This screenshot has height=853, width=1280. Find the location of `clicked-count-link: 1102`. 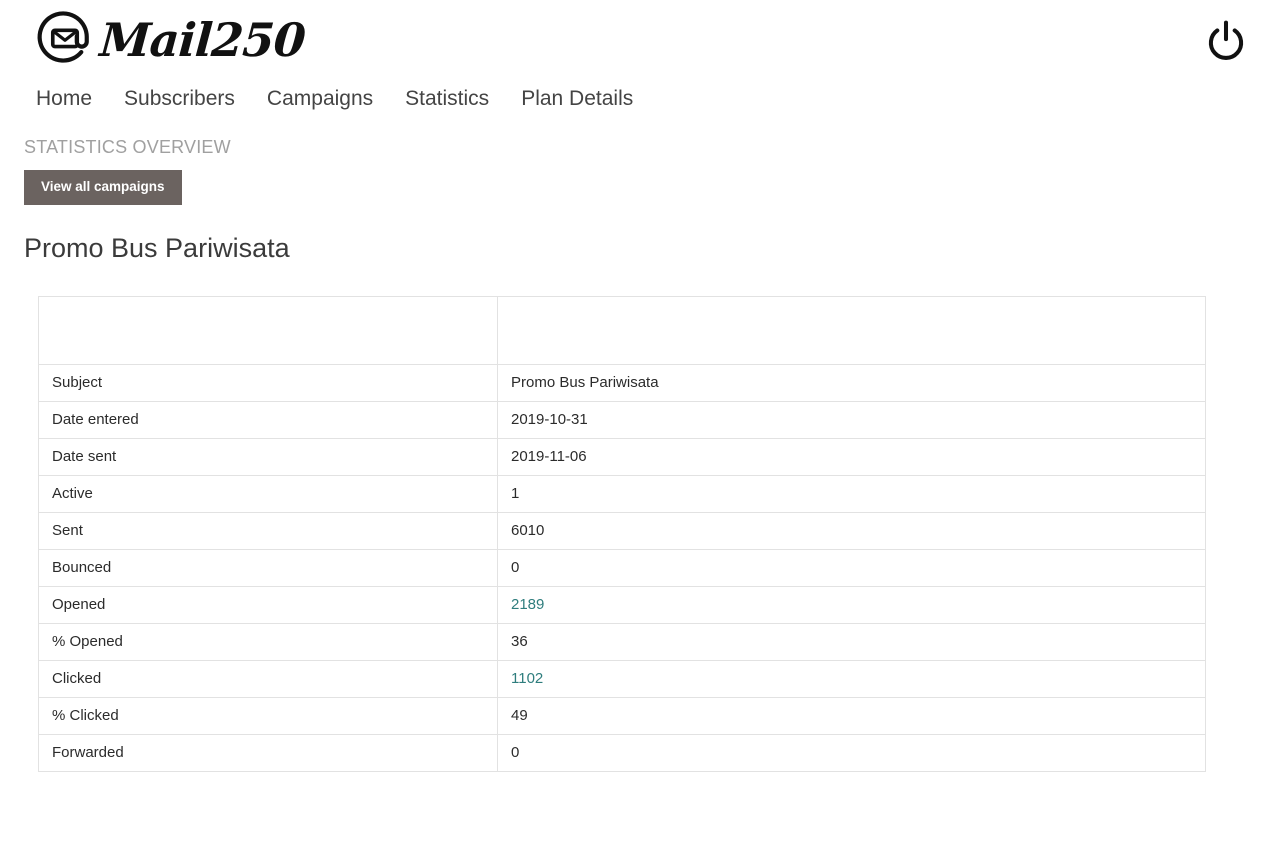

clicked-count-link: 1102 is located at coordinates (527, 678).